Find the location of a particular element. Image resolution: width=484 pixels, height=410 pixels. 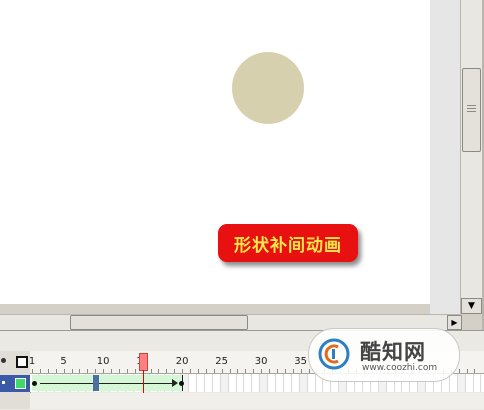

coozhi-logo-icon is located at coordinates (334, 354).